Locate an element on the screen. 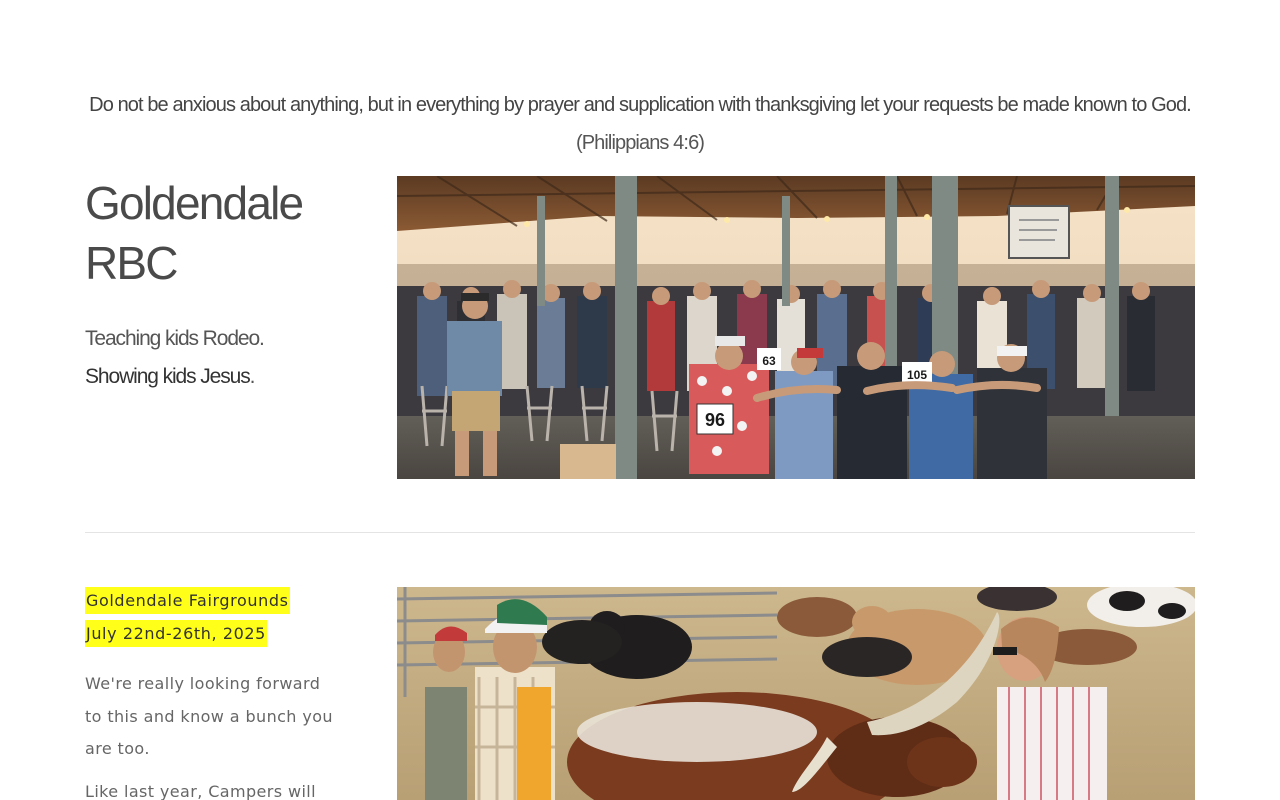 This screenshot has height=800, width=1280. tagline-line-2: Showing kids Jesus. is located at coordinates (230, 377).